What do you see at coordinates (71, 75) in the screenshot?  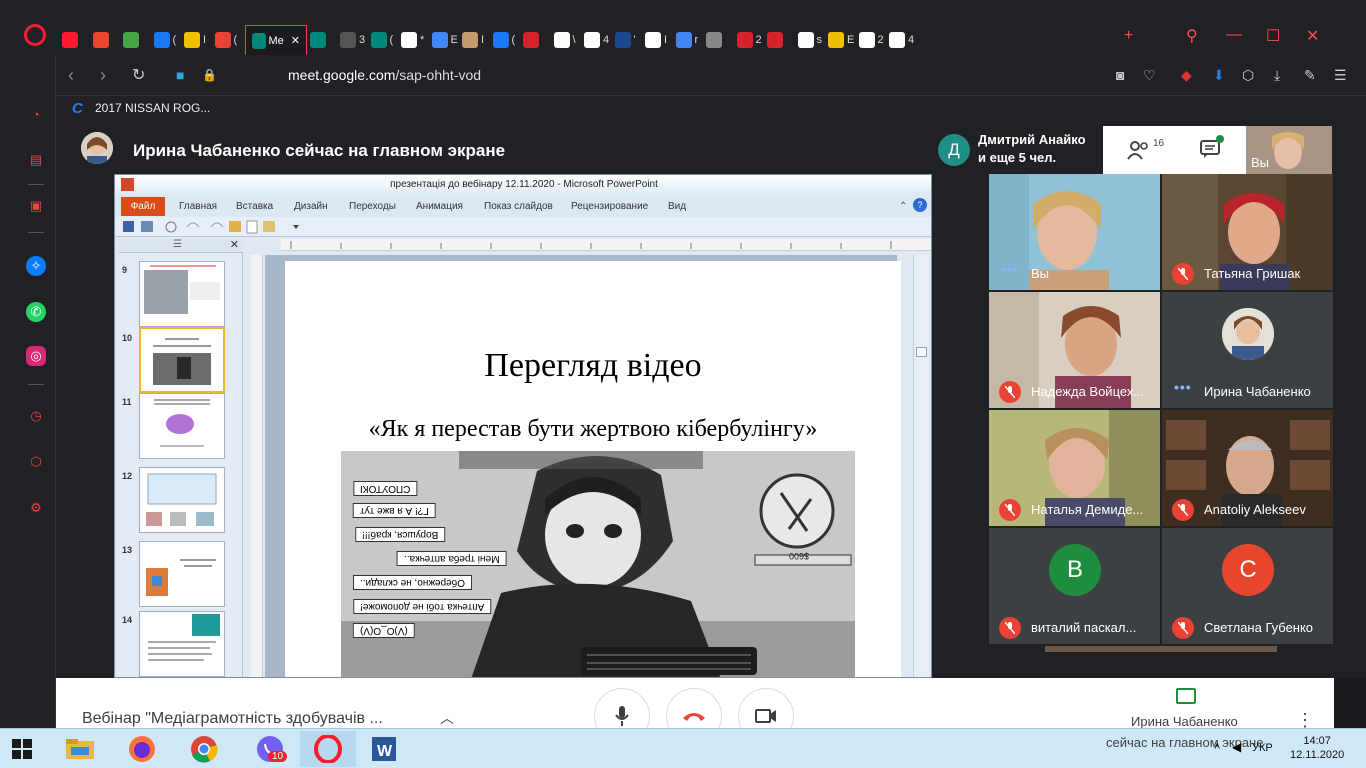 I see `back-icon: ‹` at bounding box center [71, 75].